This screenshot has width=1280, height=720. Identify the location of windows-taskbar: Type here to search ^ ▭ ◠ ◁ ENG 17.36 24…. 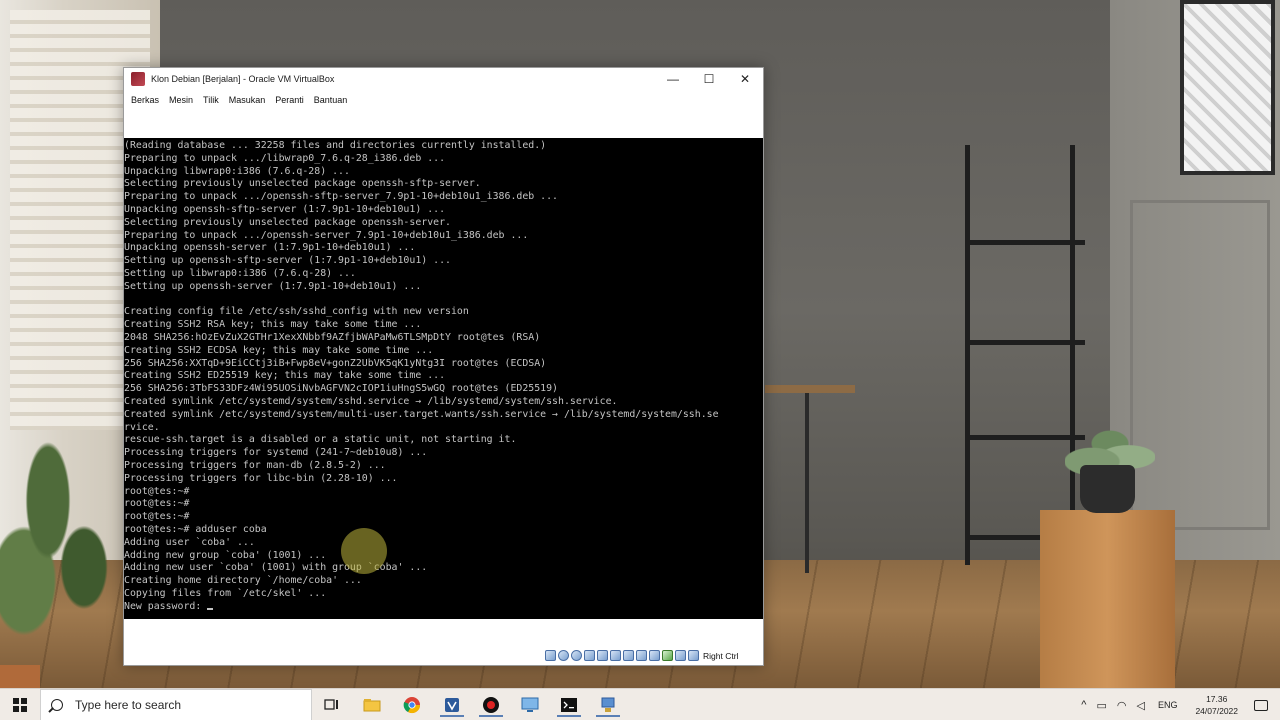
(640, 704).